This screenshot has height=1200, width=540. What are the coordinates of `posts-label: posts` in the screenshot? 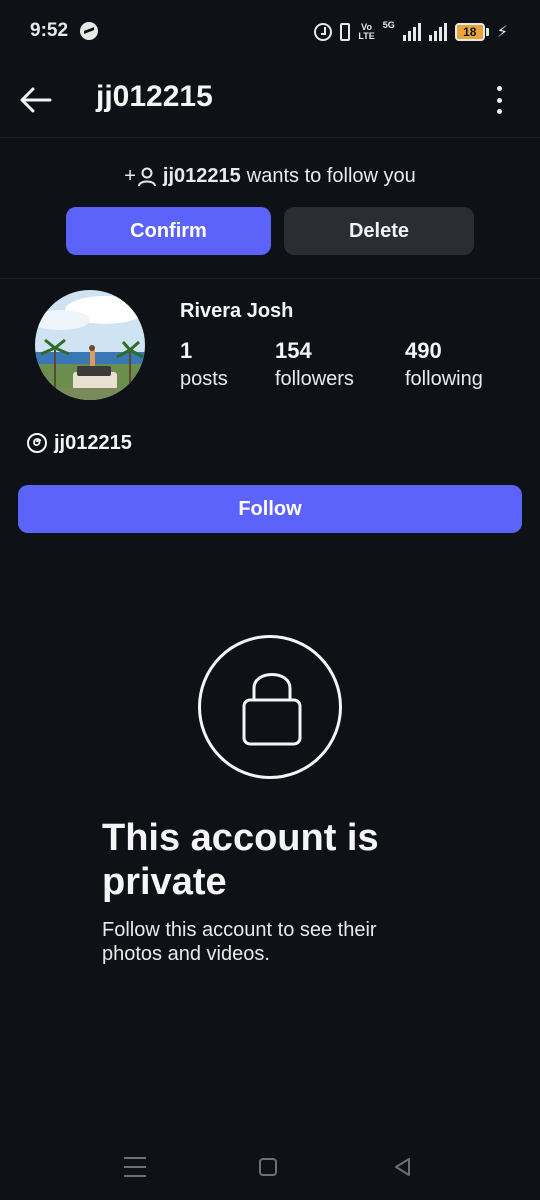 It's located at (204, 379).